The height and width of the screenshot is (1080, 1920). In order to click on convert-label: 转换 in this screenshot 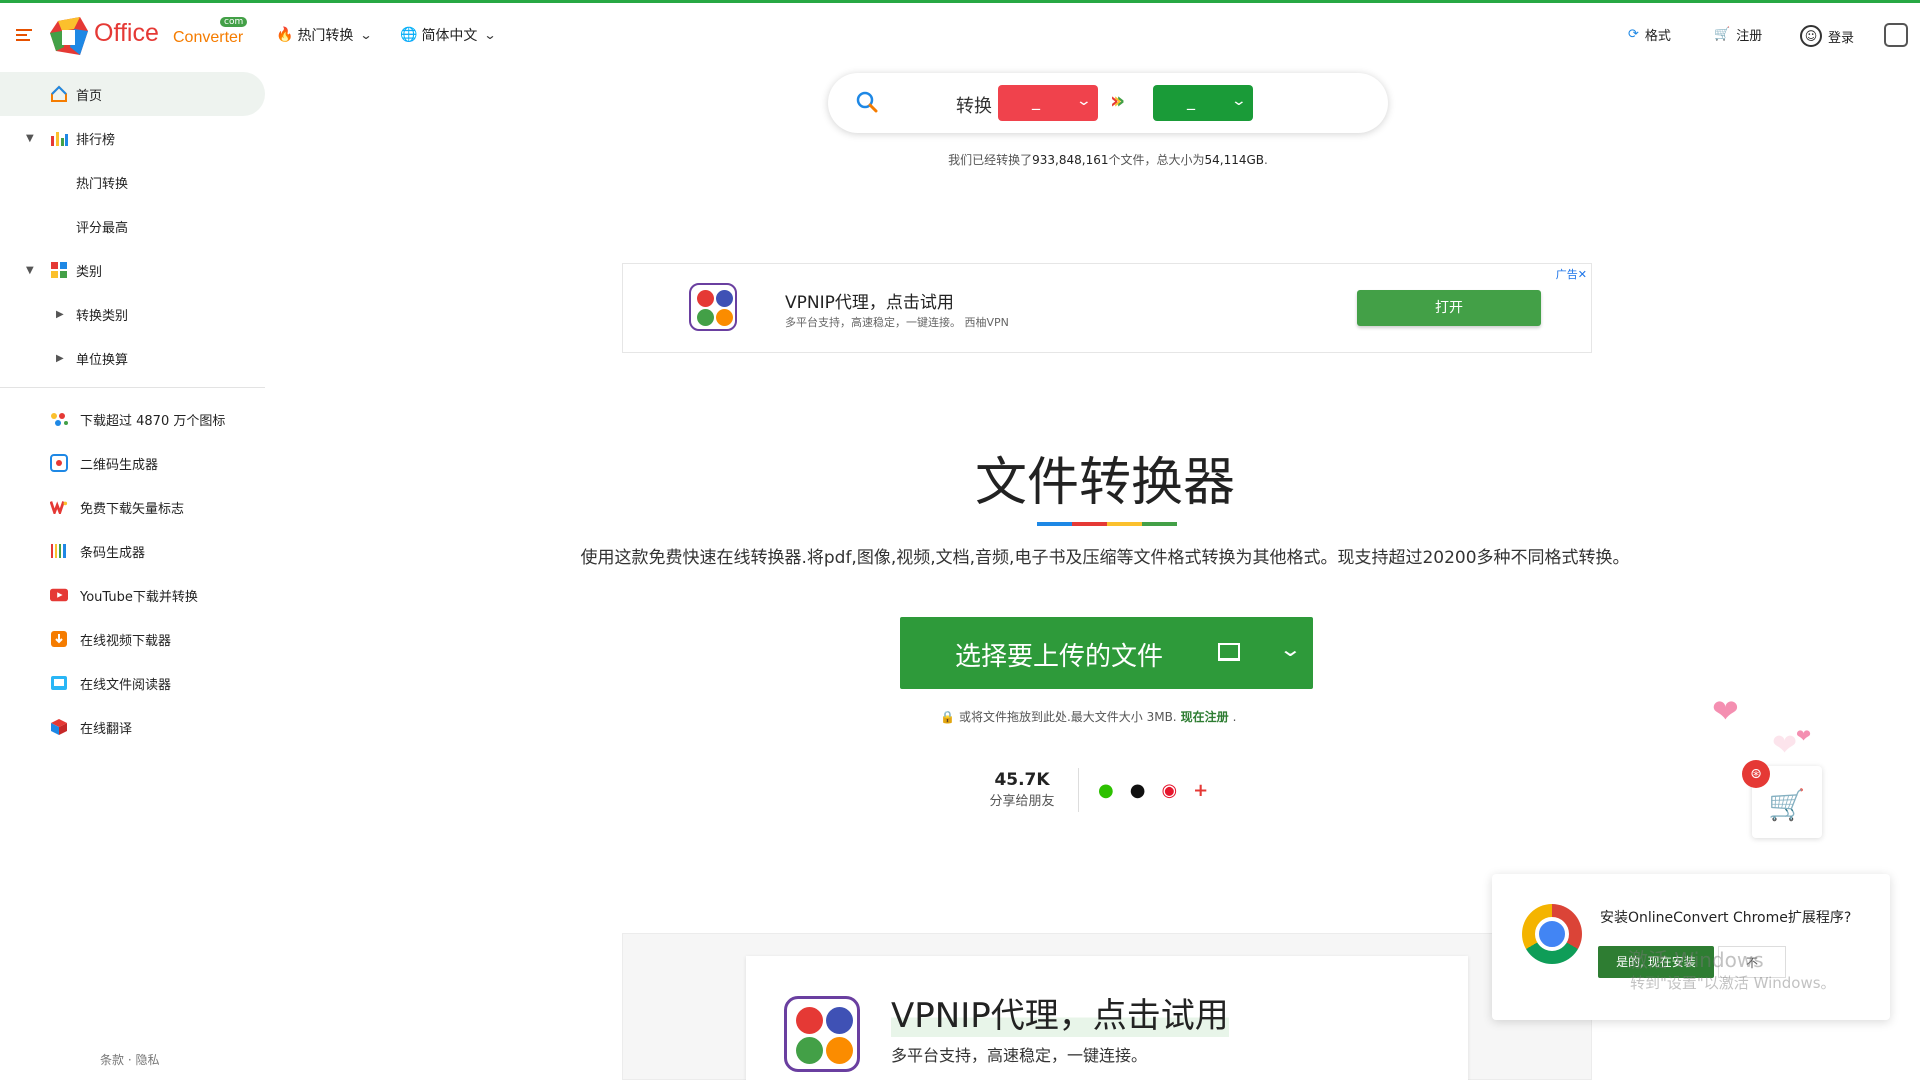, I will do `click(974, 106)`.